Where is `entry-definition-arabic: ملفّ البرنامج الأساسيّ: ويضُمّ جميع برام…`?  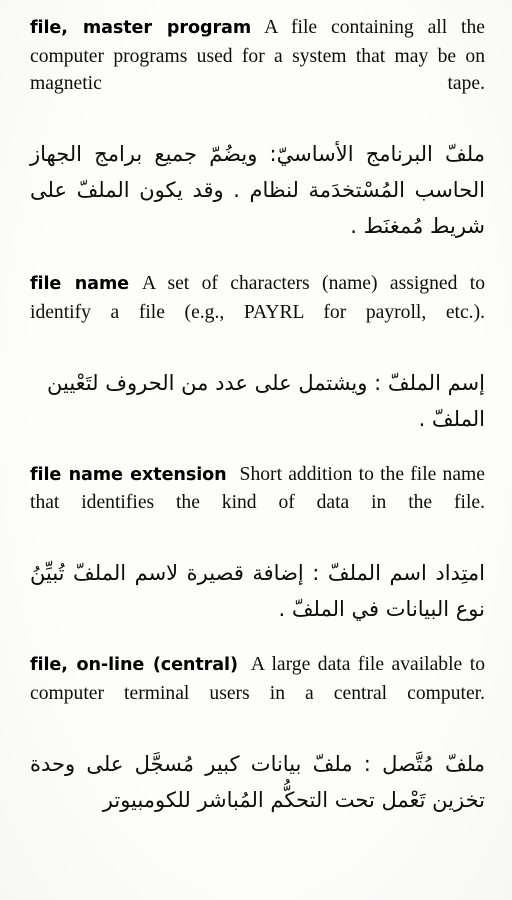
entry-definition-arabic: ملفّ البرنامج الأساسيّ: ويضُمّ جميع برام… is located at coordinates (257, 190).